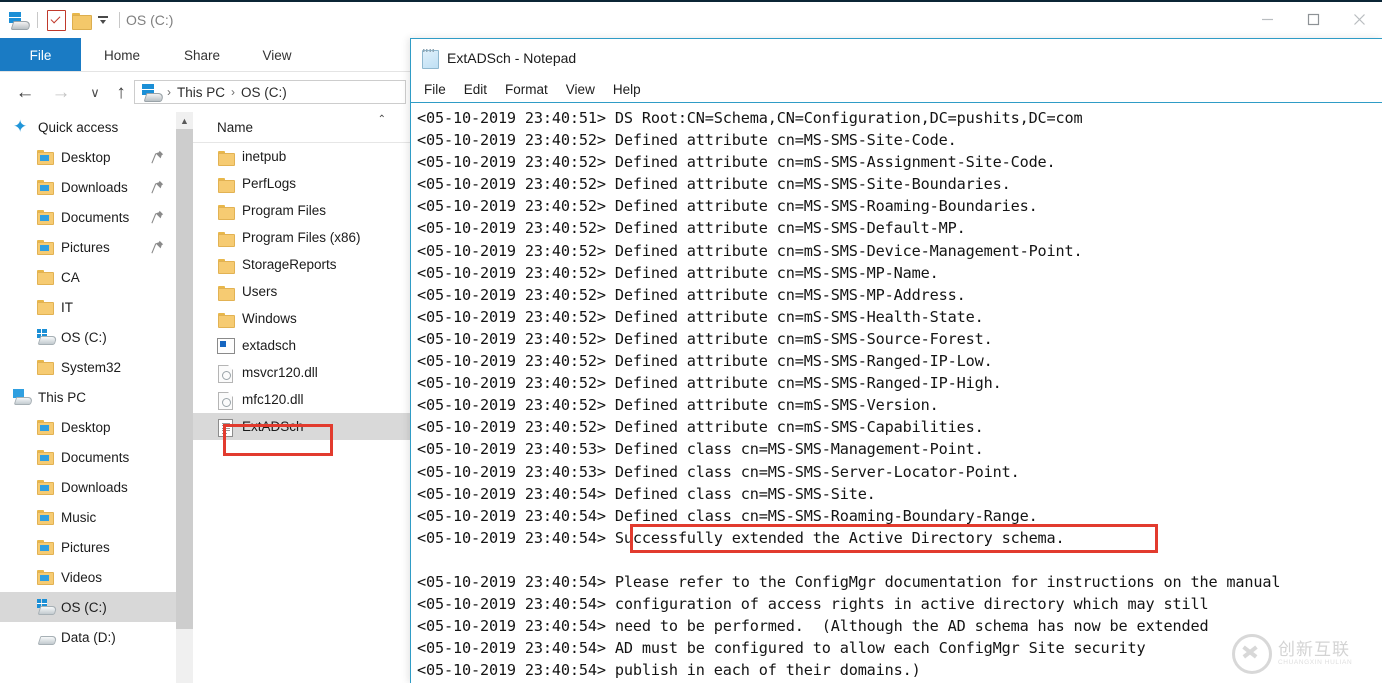 Image resolution: width=1382 pixels, height=683 pixels. I want to click on address-breadcrumb-bar: › This PC › OS (C:), so click(270, 92).